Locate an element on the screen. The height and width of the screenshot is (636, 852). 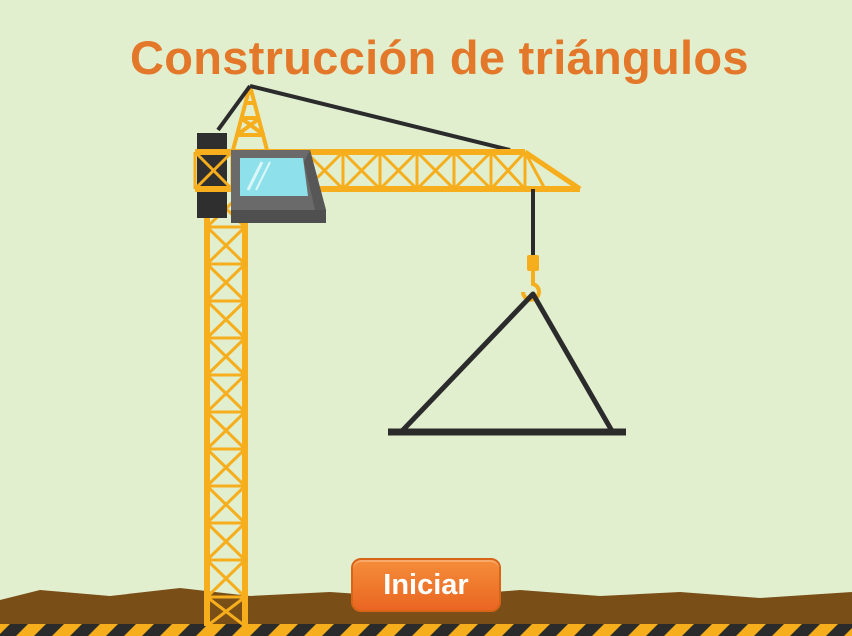
crane-top is located at coordinates (250, 118).